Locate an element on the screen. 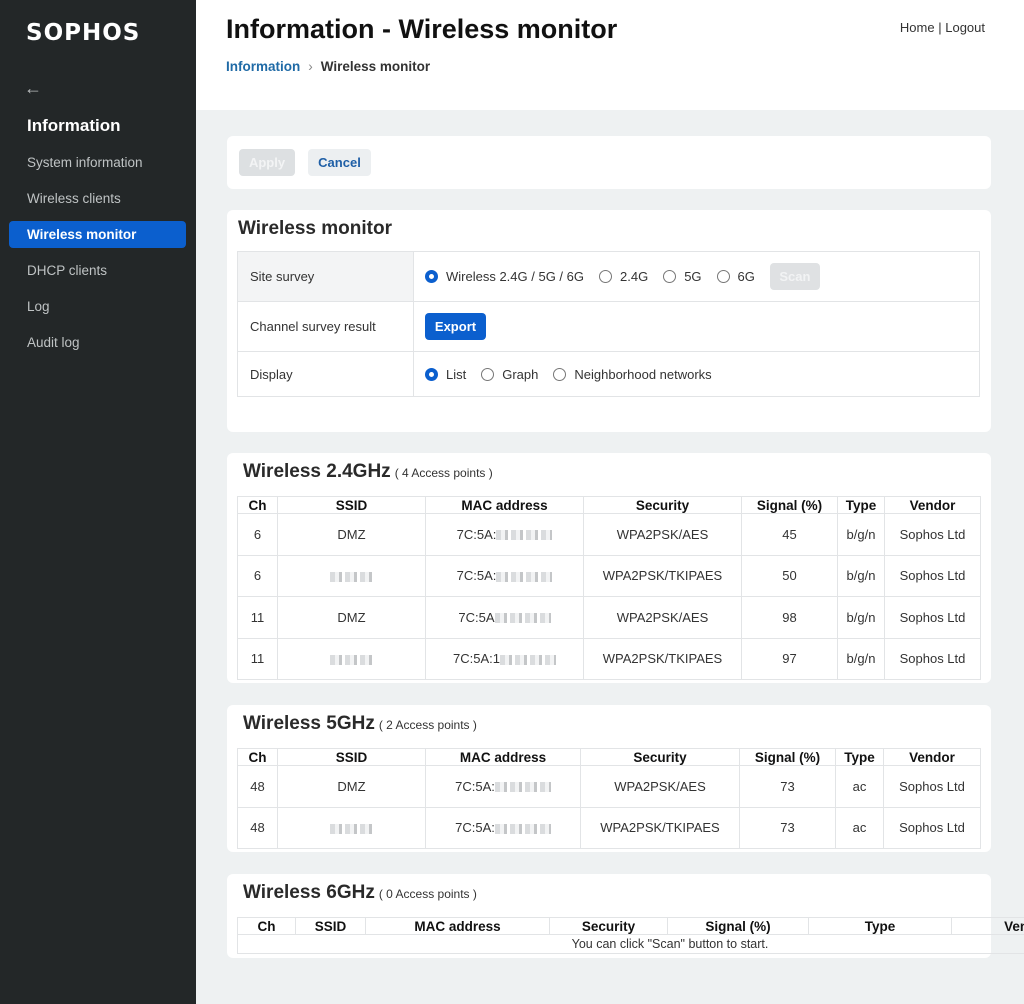 This screenshot has height=1004, width=1024. cell-ssid: DMZ is located at coordinates (351, 786).